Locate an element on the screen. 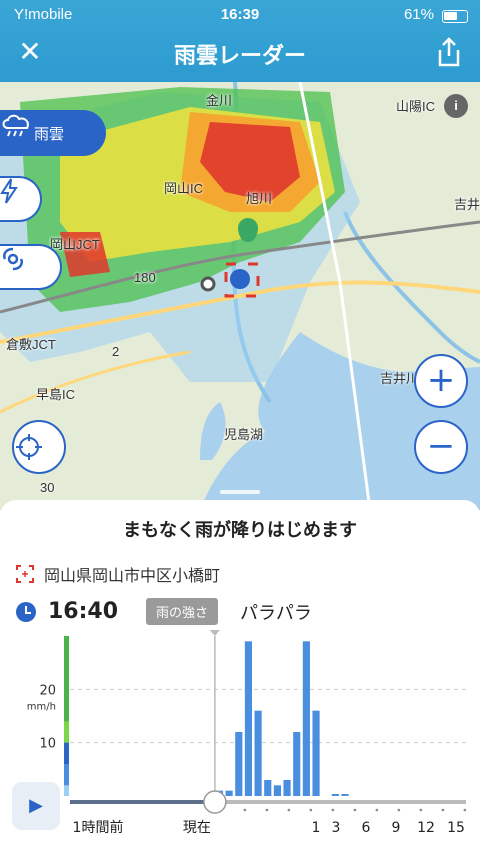  clock-icon is located at coordinates (26, 611).